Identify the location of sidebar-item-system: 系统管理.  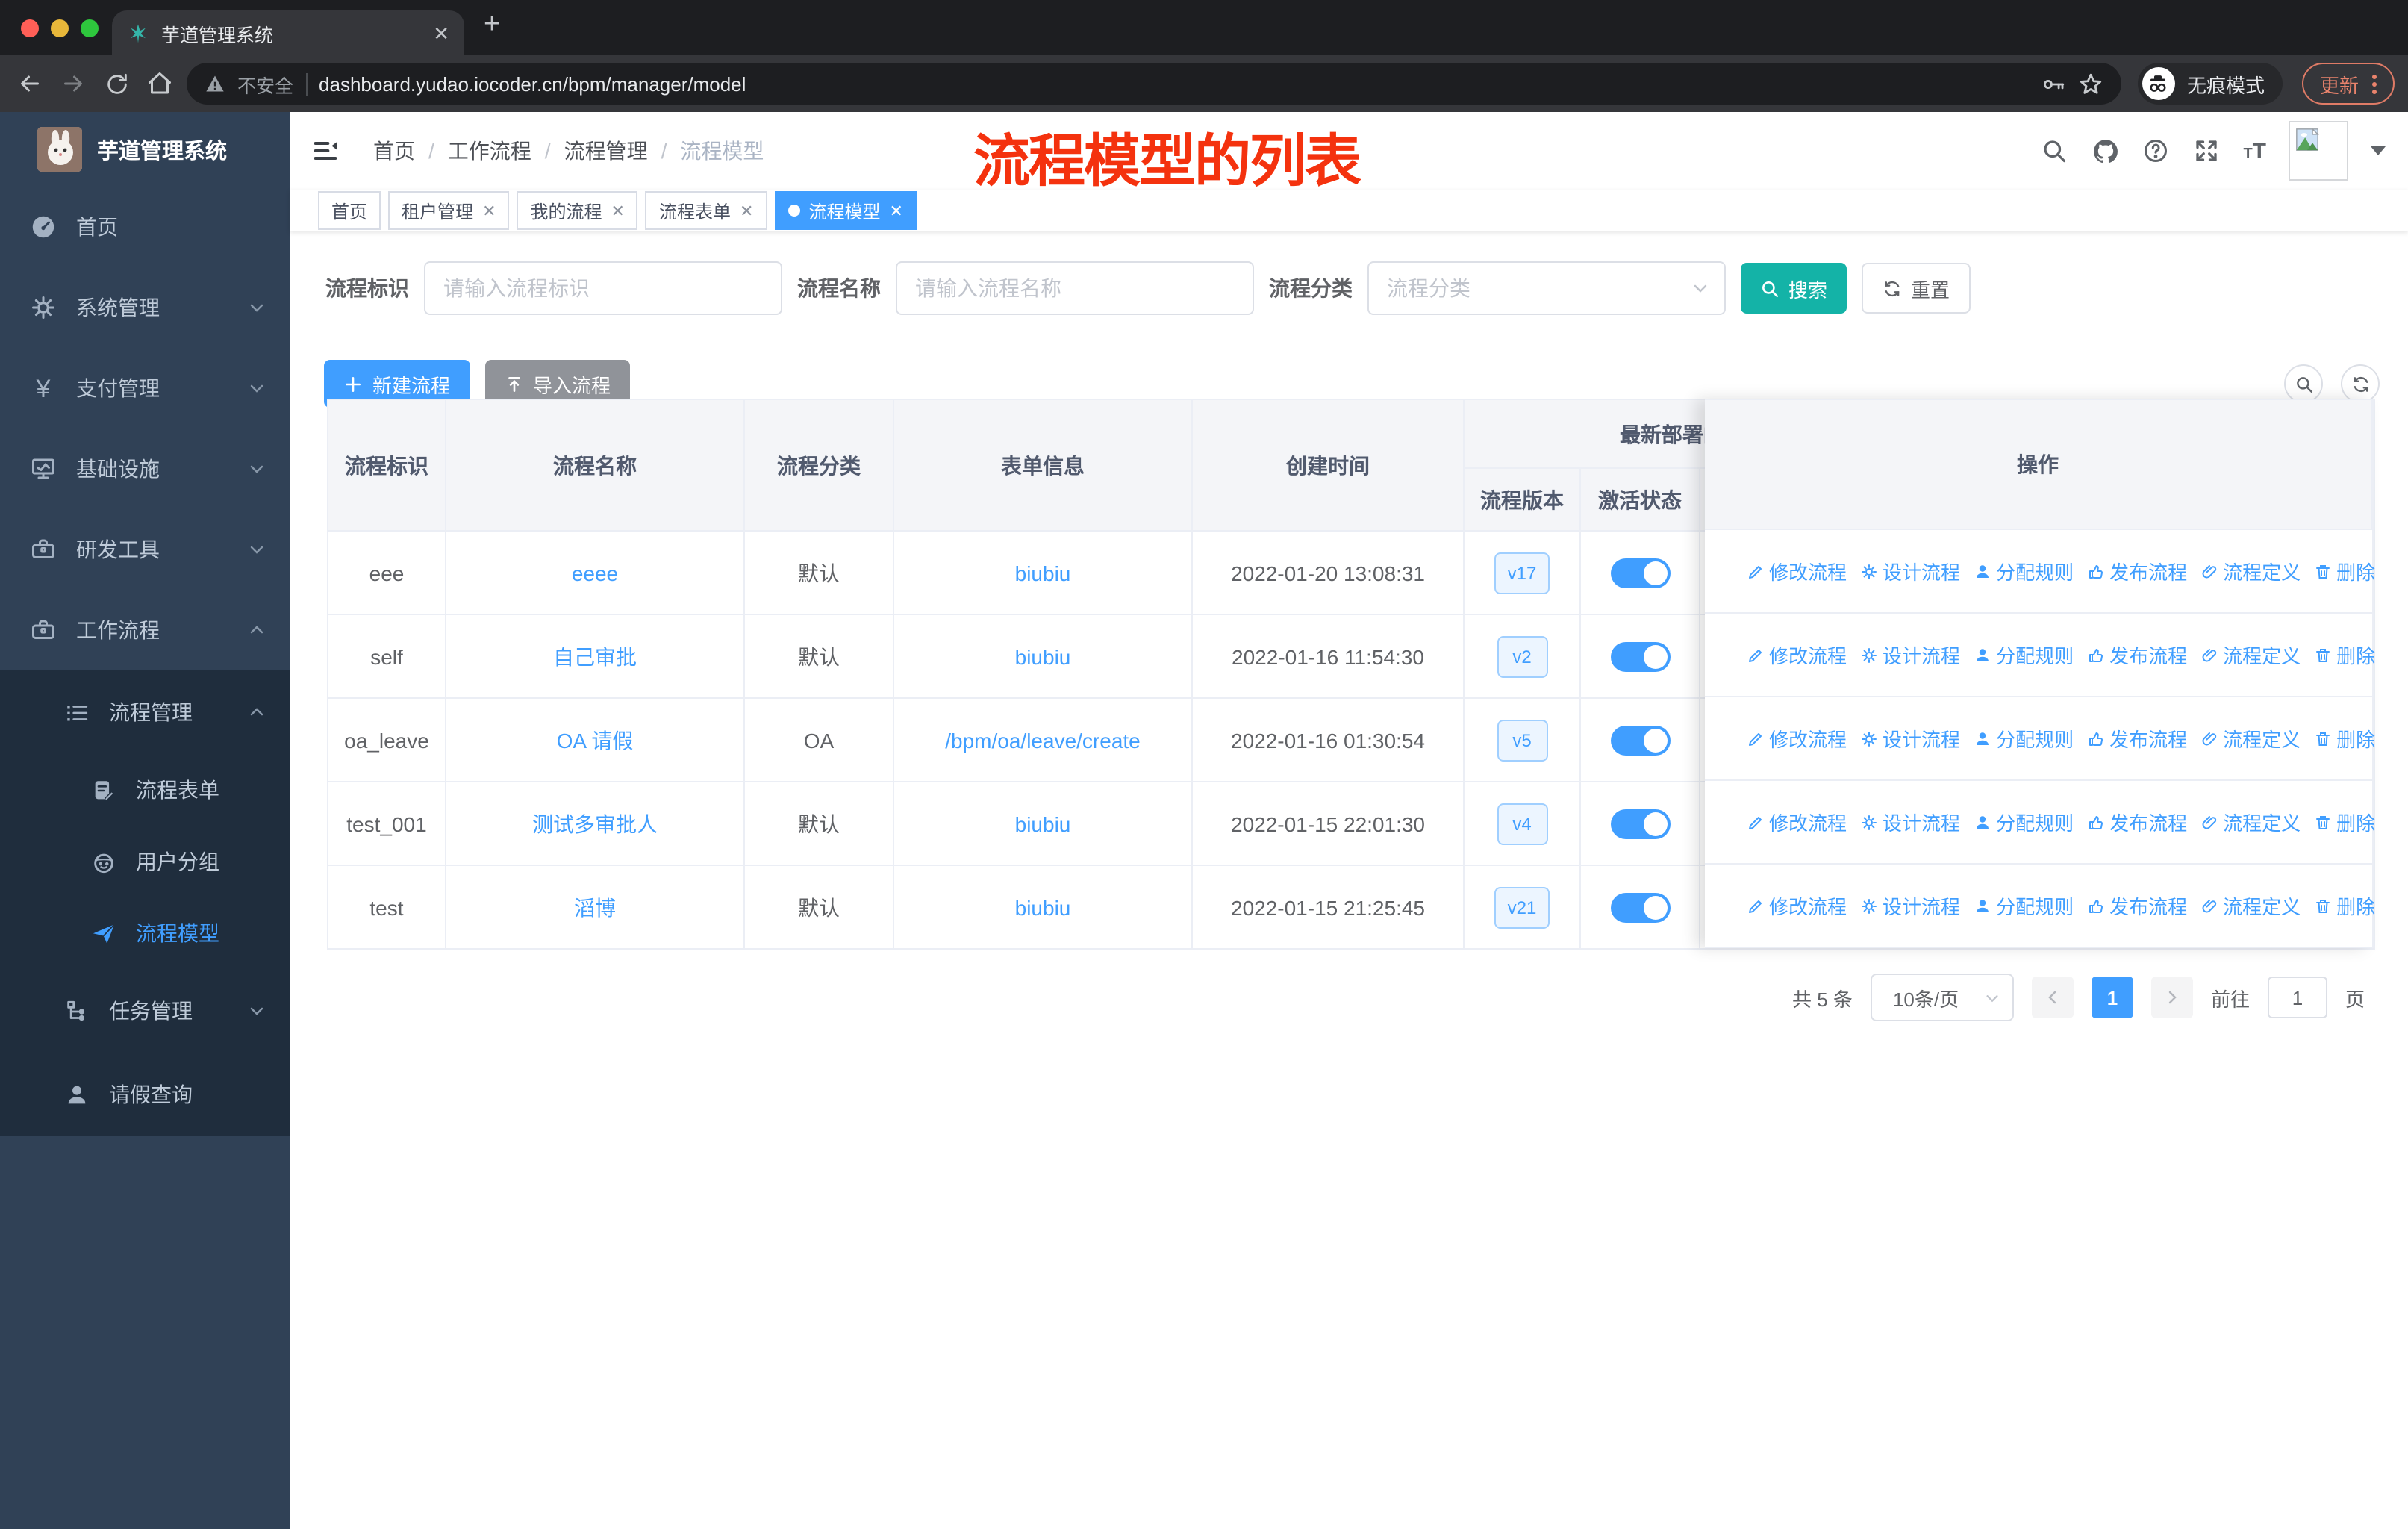
(145, 307).